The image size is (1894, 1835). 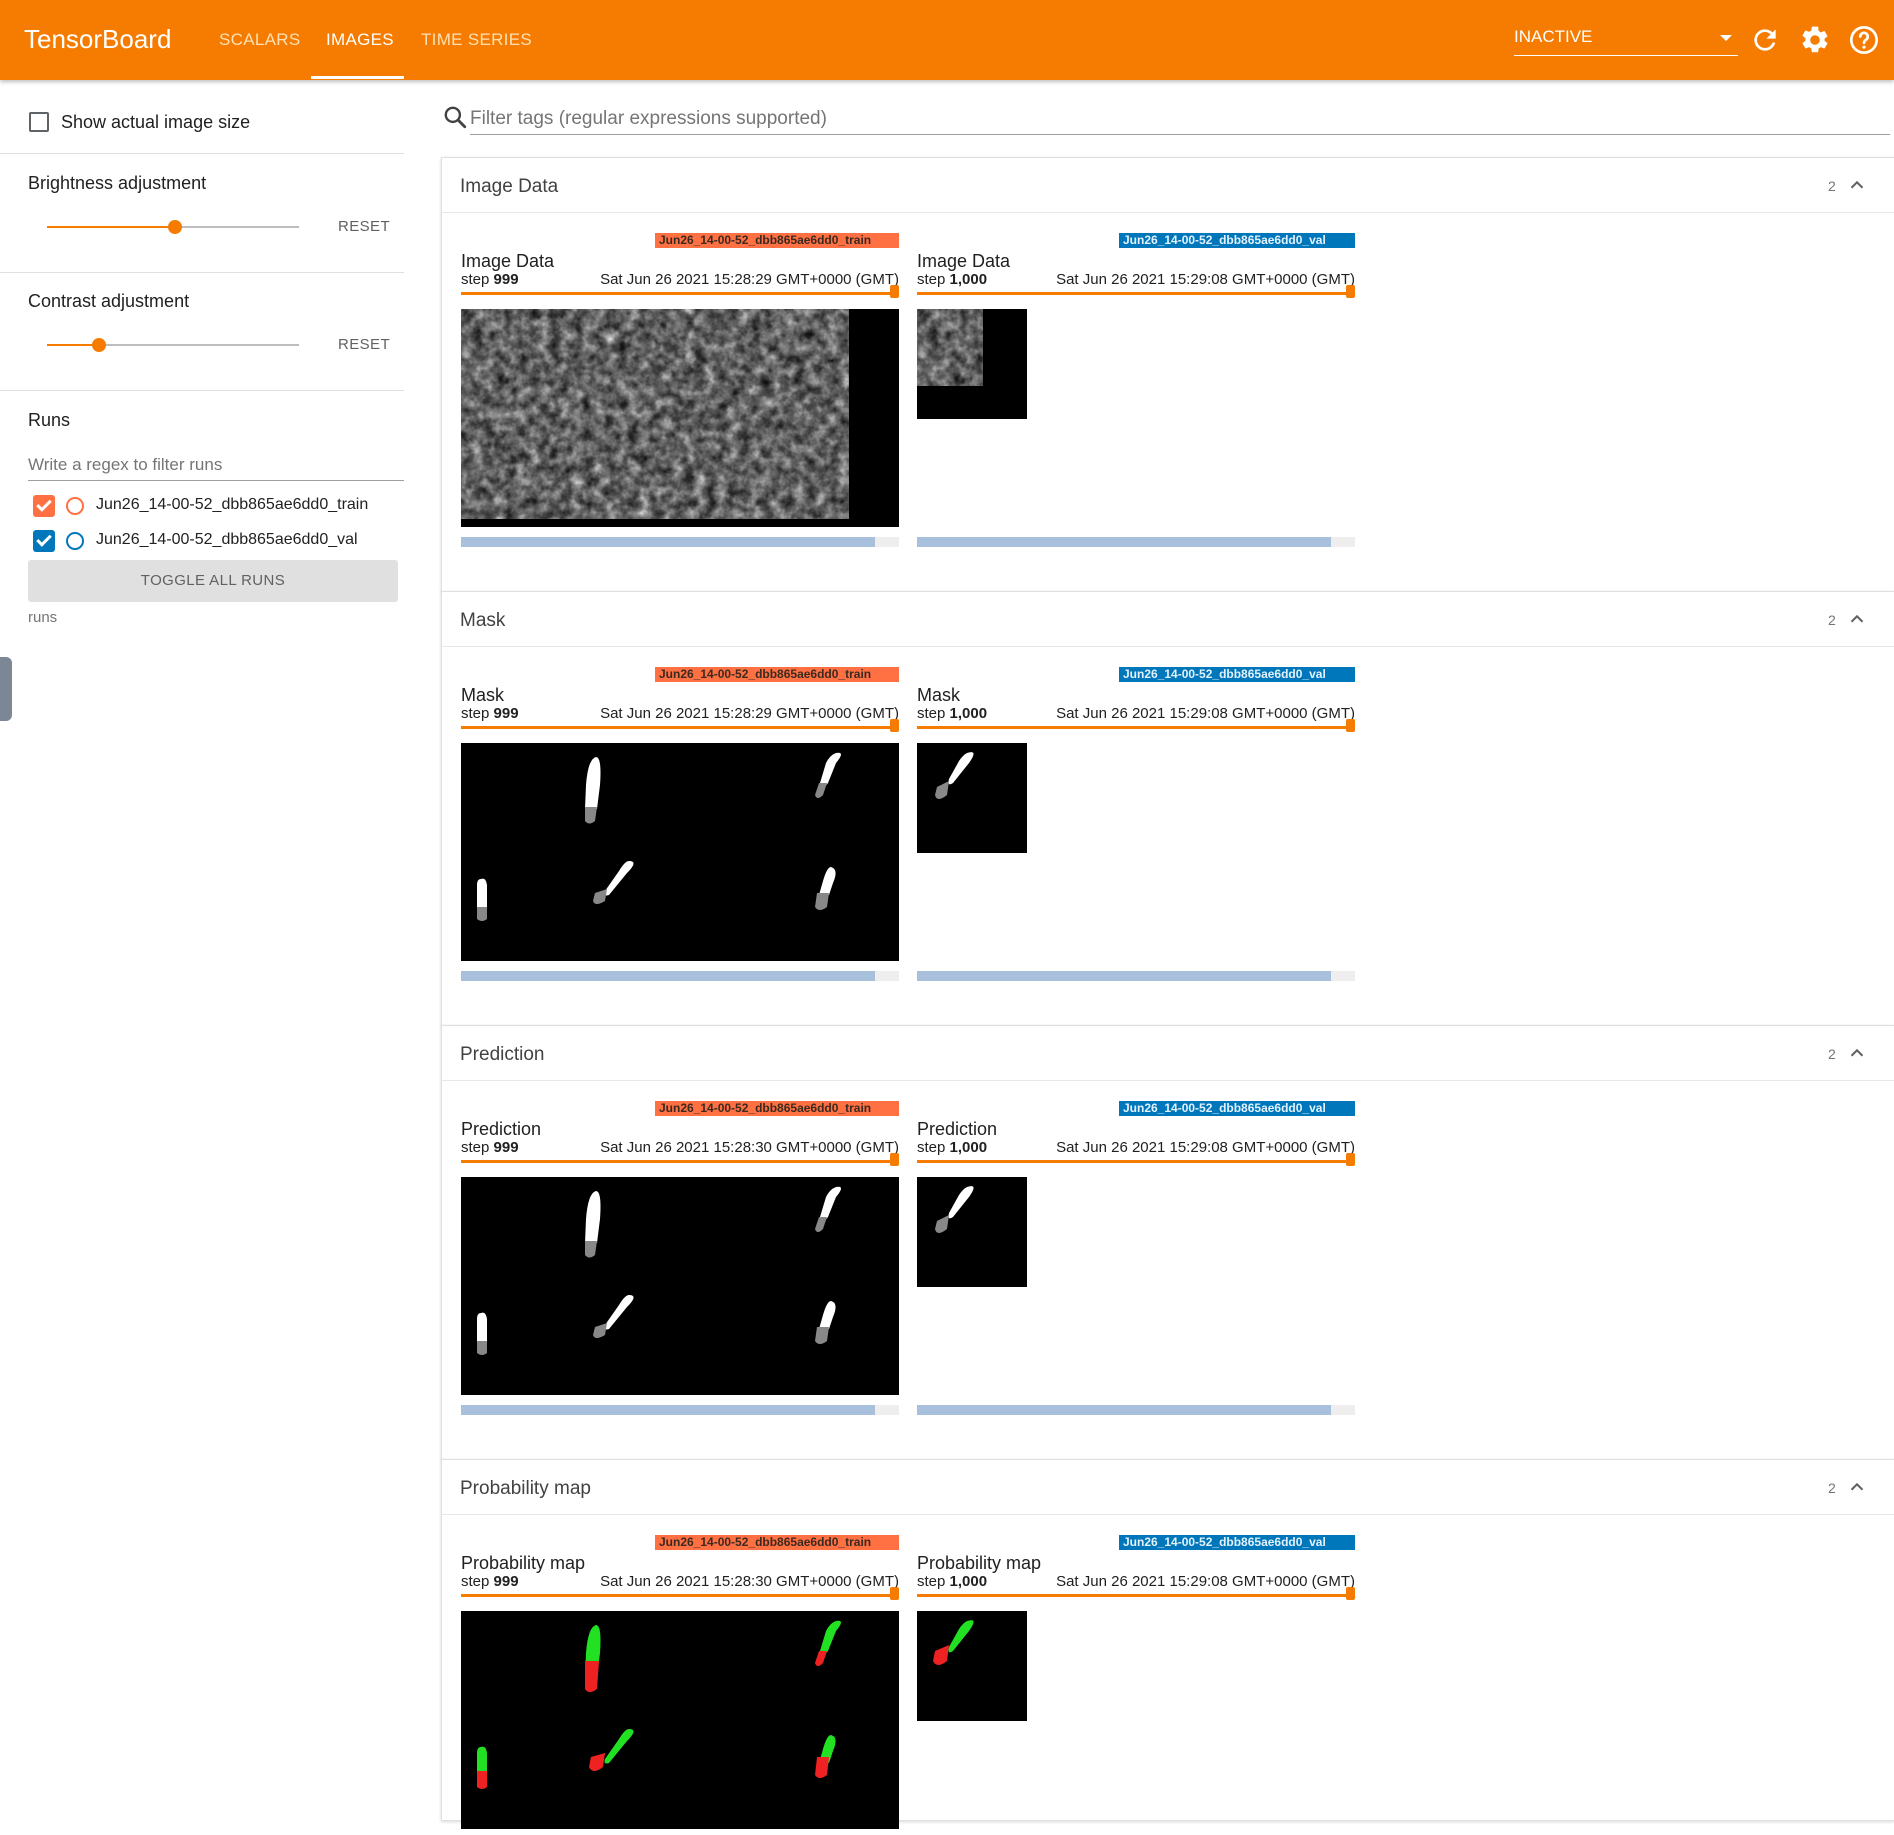 What do you see at coordinates (43, 617) in the screenshot?
I see `runs-footer-label: runs` at bounding box center [43, 617].